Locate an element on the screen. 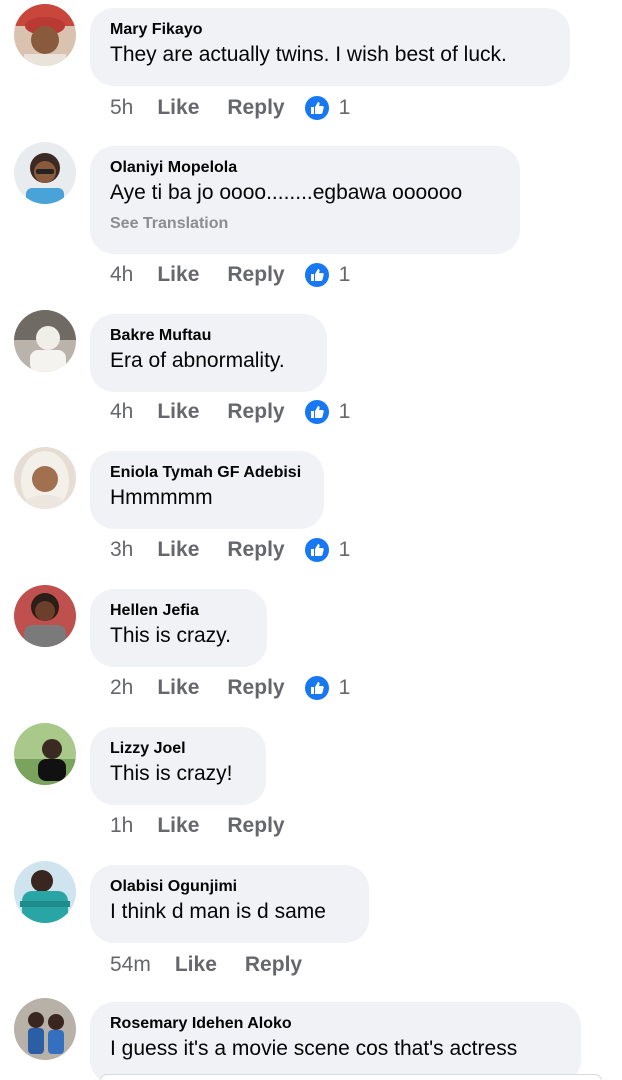 Image resolution: width=622 pixels, height=1080 pixels. comment-bubble: Lizzy Joel This is crazy! is located at coordinates (178, 766).